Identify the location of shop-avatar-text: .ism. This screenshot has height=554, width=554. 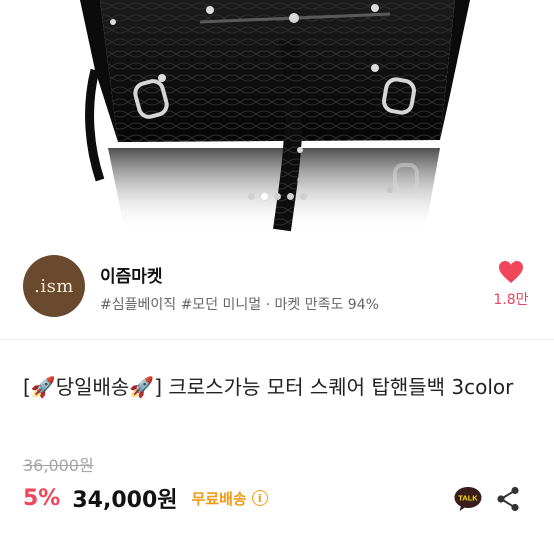
(54, 286).